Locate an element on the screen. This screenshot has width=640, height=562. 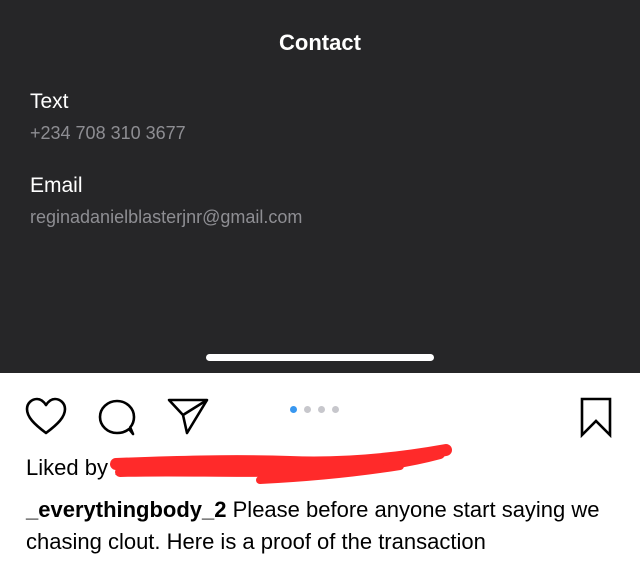
carousel-dot-active is located at coordinates (293, 409).